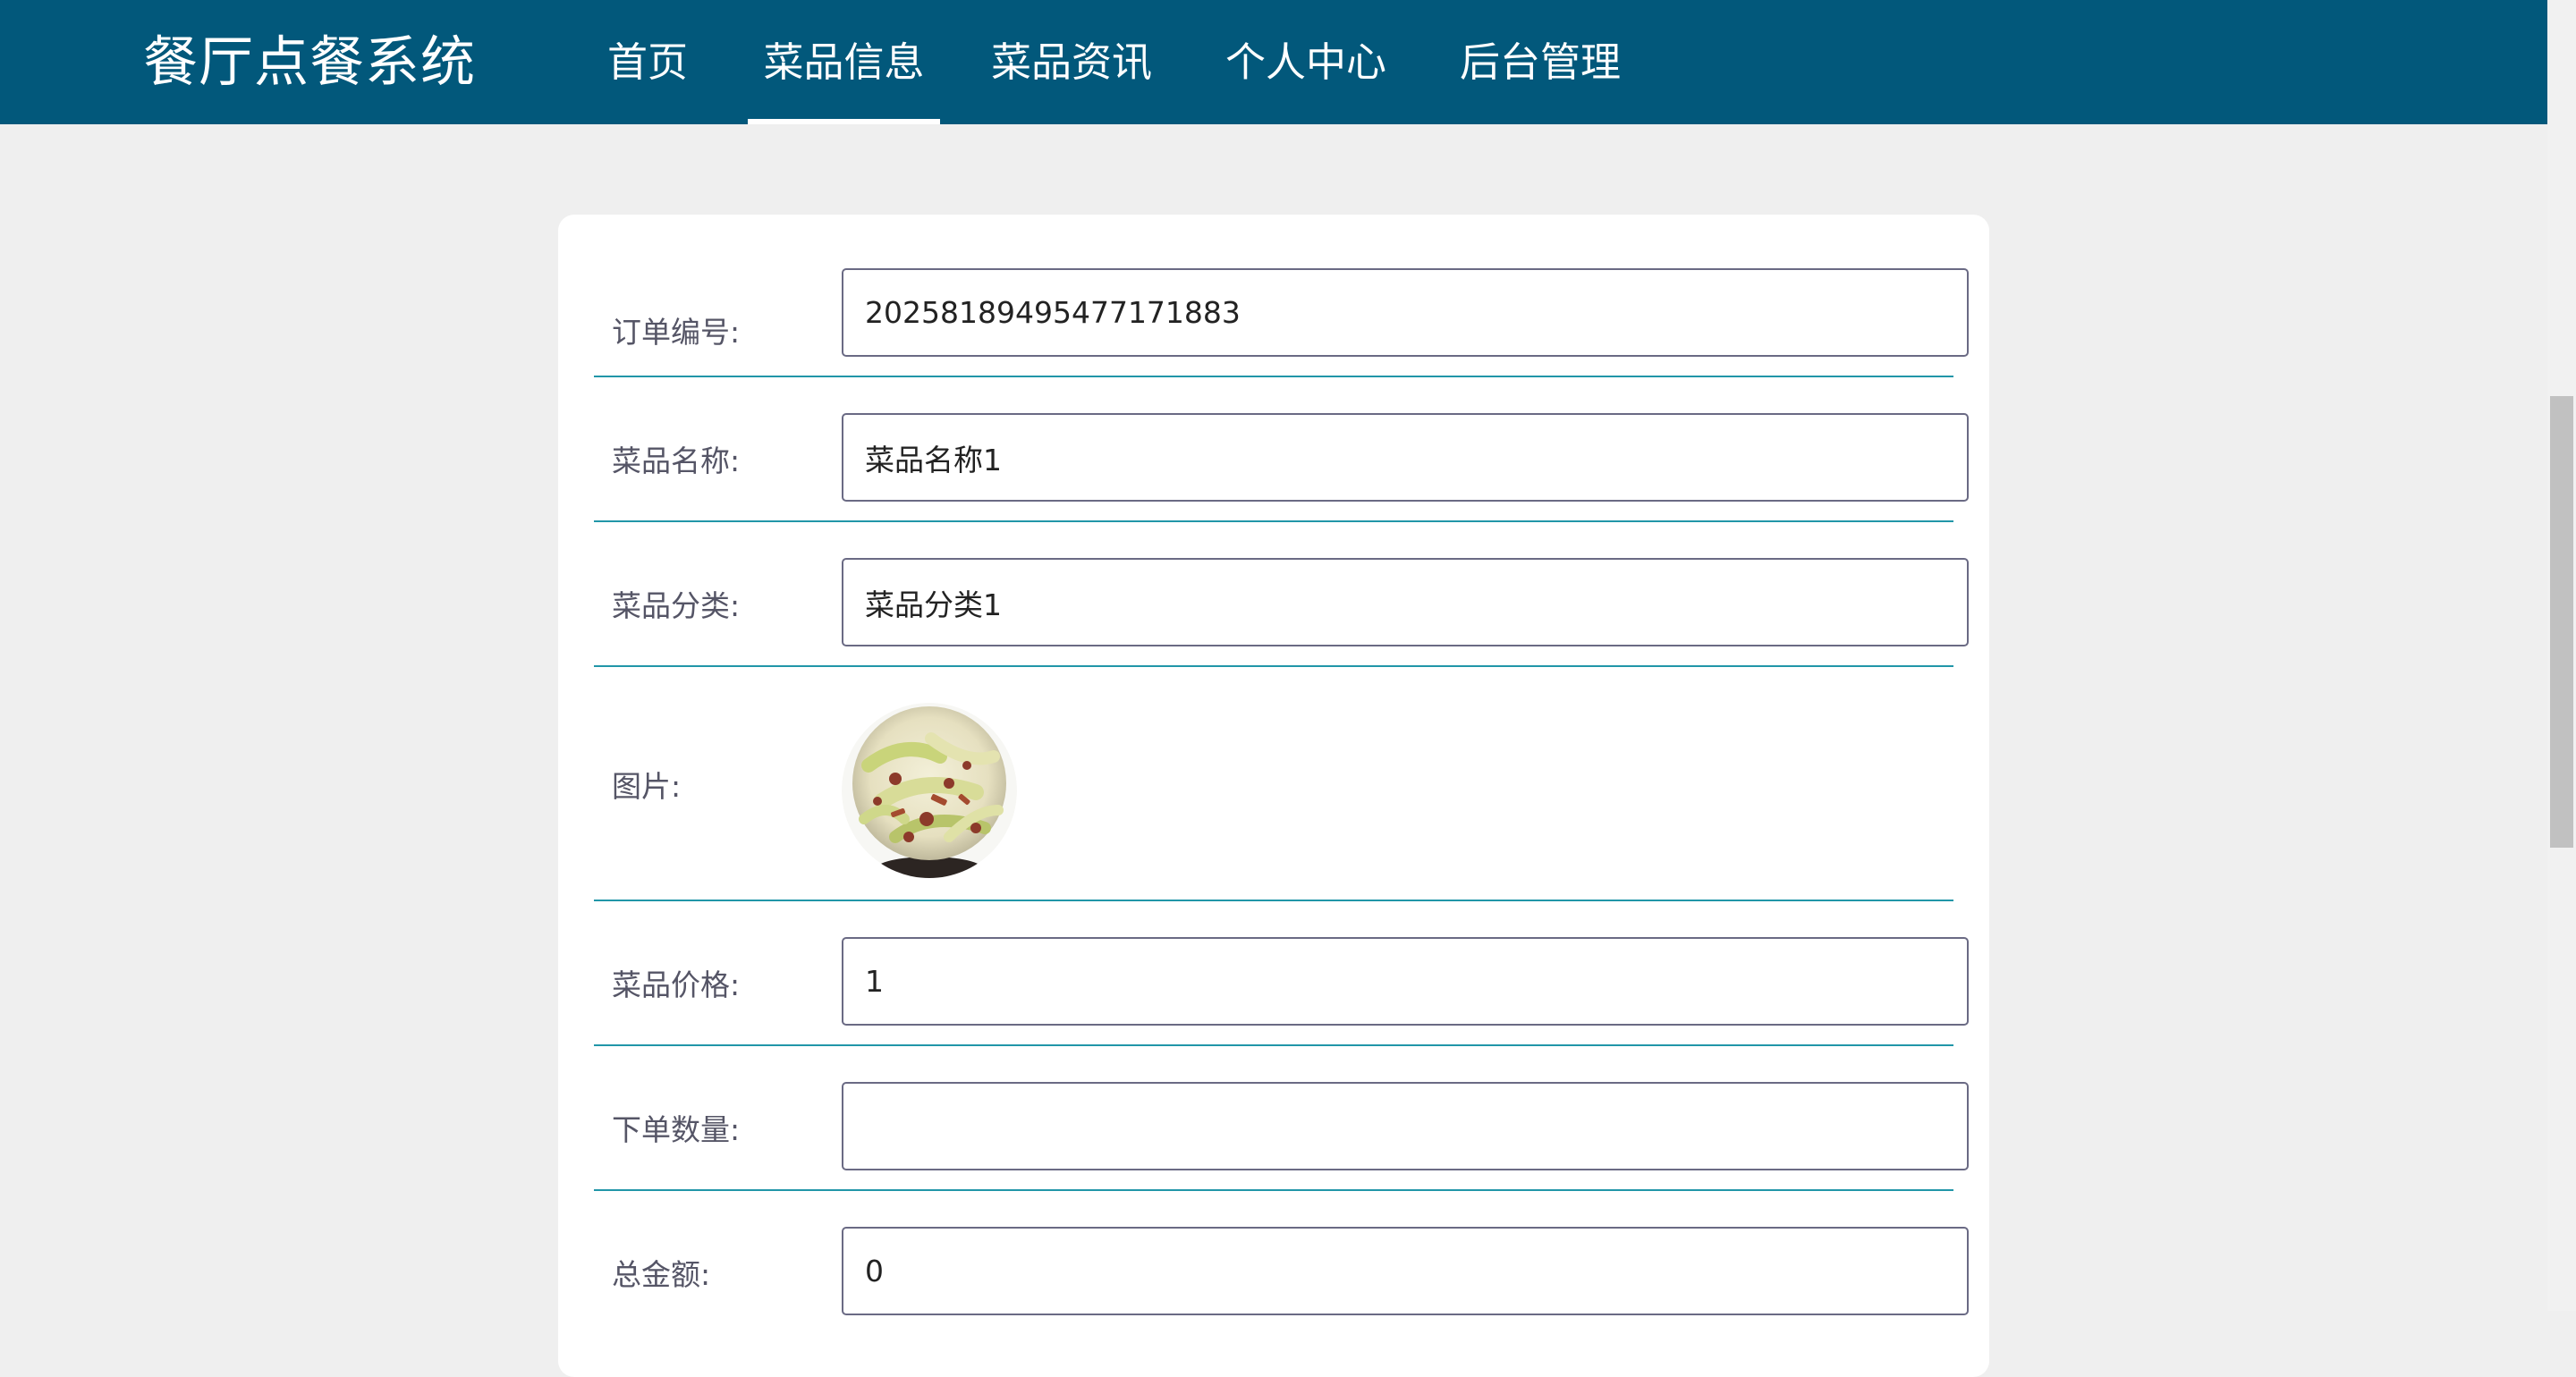 This screenshot has height=1377, width=2576. What do you see at coordinates (1405, 1271) in the screenshot?
I see `total-input` at bounding box center [1405, 1271].